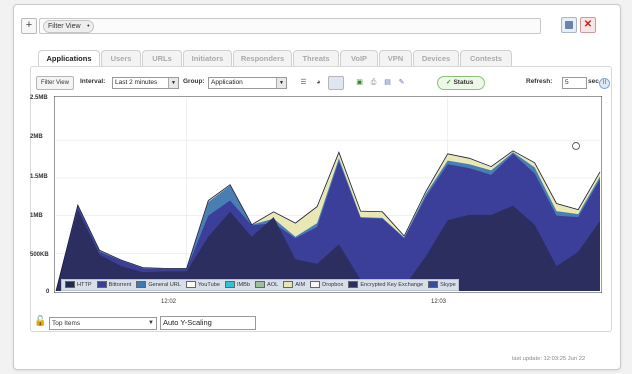  Describe the element at coordinates (392, 285) in the screenshot. I see `legend-label: Encrypted Key Exchange` at that location.